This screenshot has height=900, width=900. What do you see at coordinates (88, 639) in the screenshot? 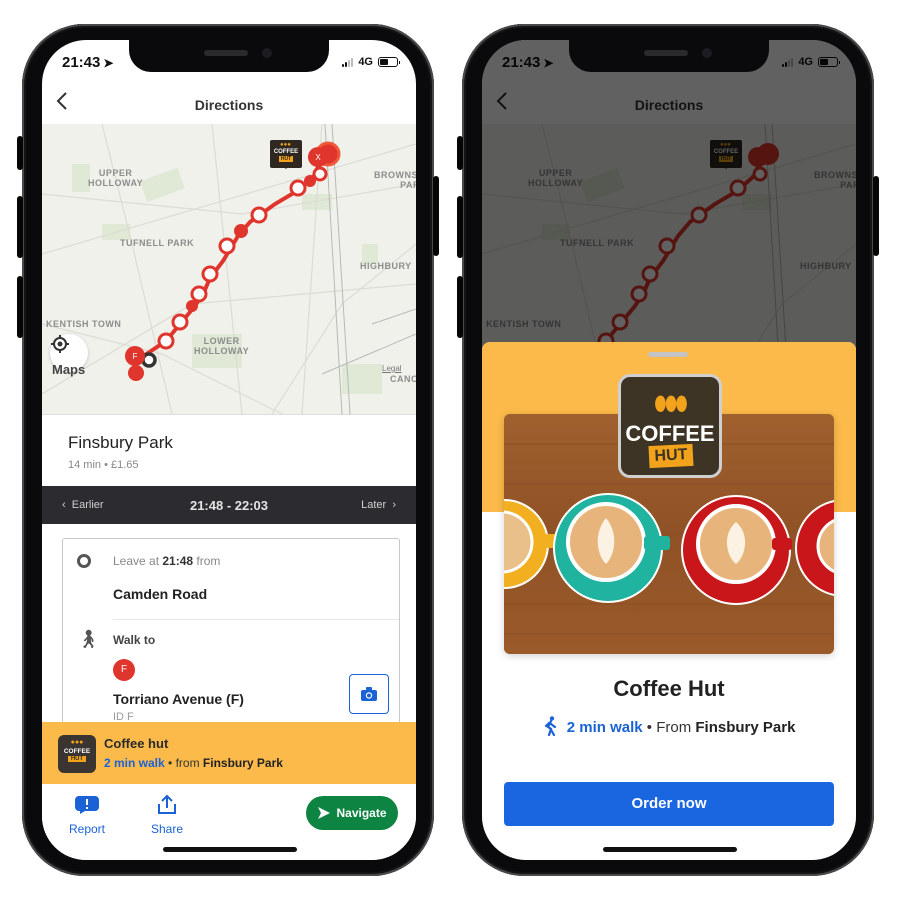
I see `walk-icon: 🚶︎` at bounding box center [88, 639].